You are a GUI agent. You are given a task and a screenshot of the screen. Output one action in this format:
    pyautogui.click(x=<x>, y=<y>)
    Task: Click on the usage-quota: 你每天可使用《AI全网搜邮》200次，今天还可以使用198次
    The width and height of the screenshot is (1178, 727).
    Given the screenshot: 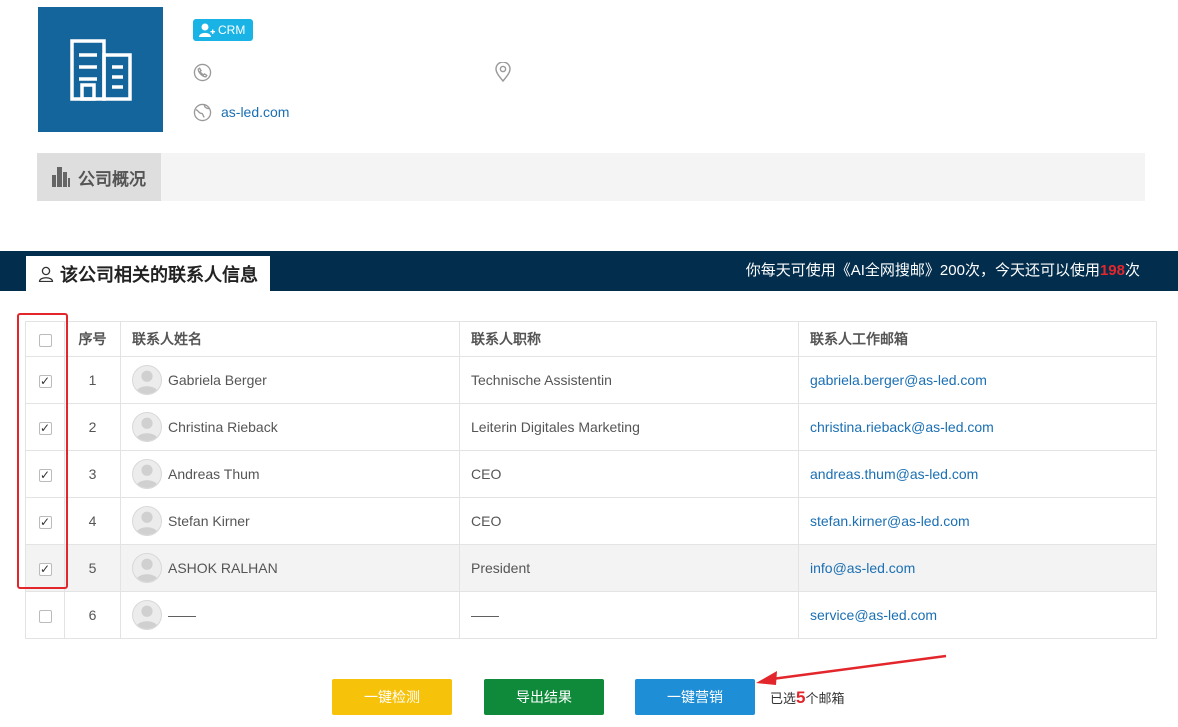 What is the action you would take?
    pyautogui.click(x=943, y=271)
    